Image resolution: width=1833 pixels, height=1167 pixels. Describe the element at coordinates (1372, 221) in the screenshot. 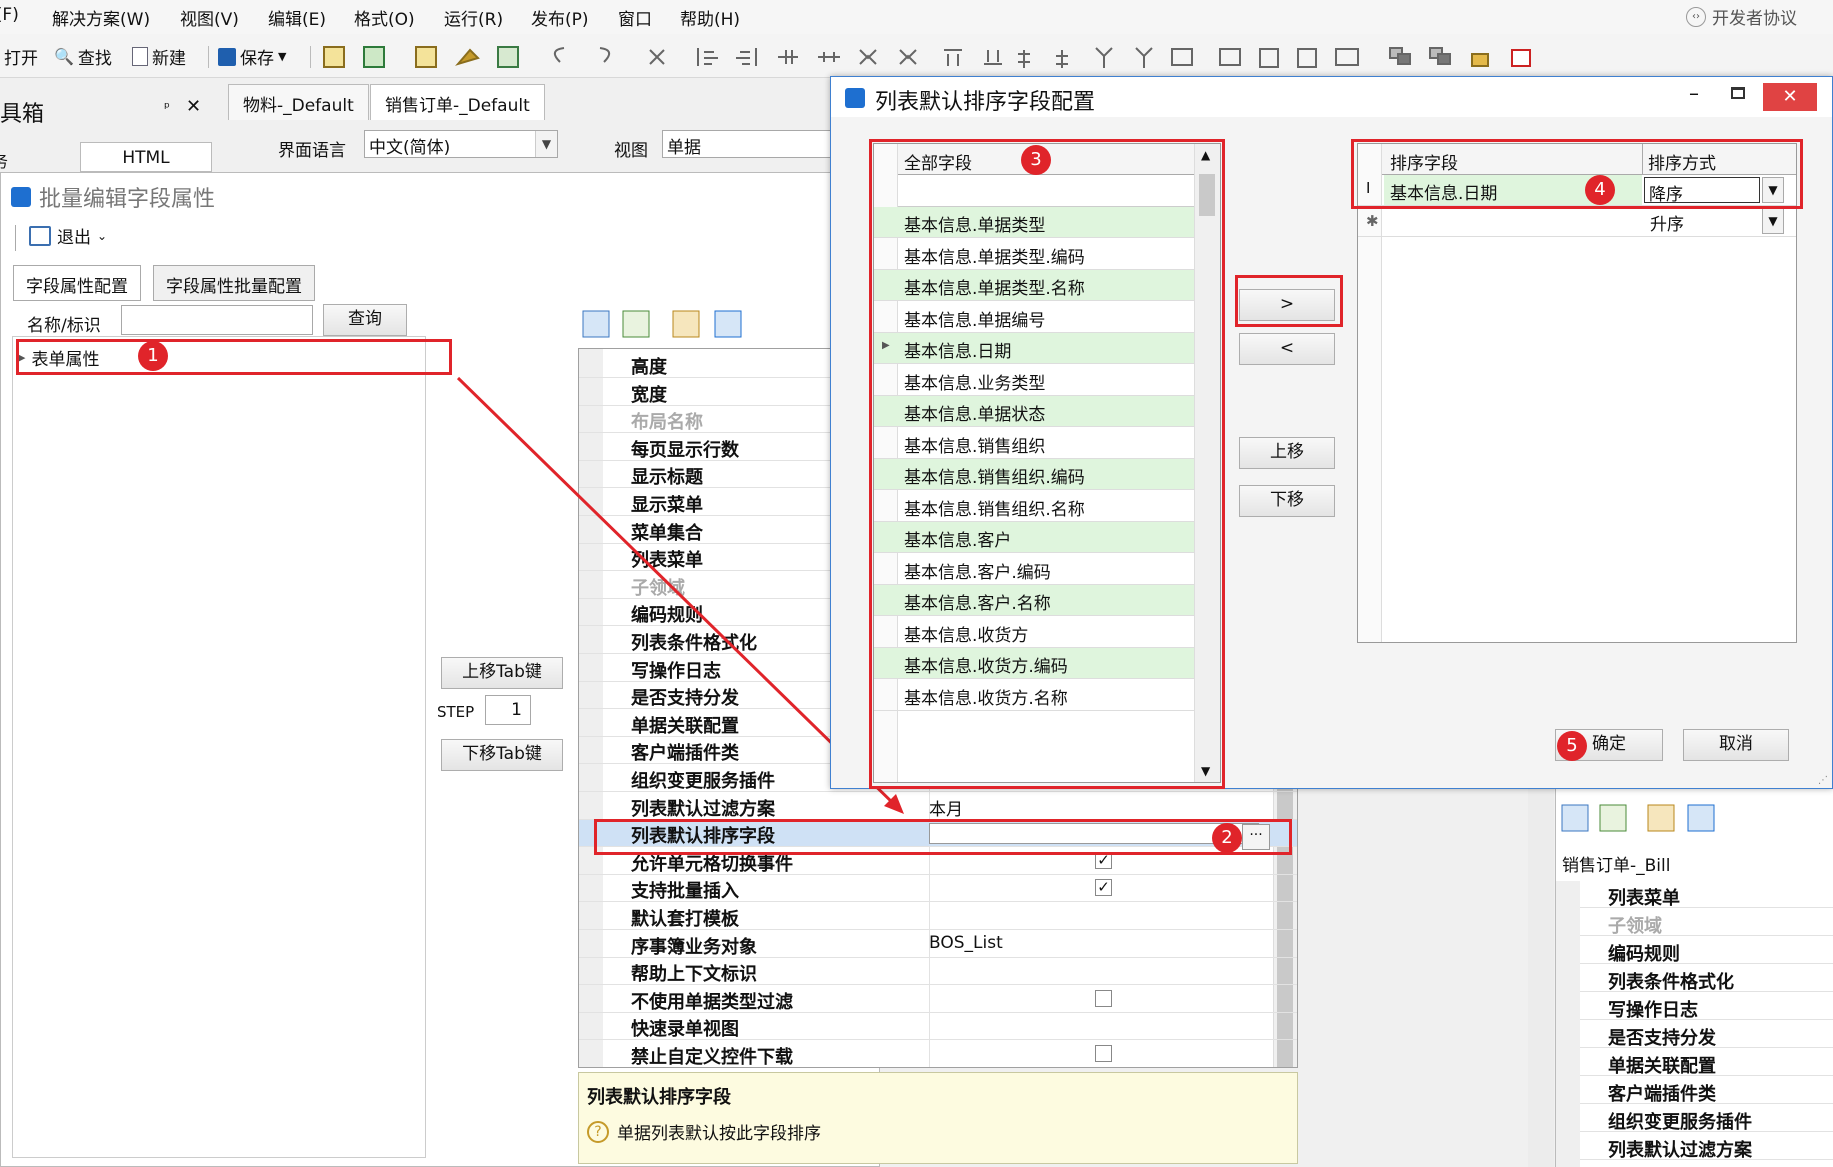

I see `new-row-icon: ✱` at that location.